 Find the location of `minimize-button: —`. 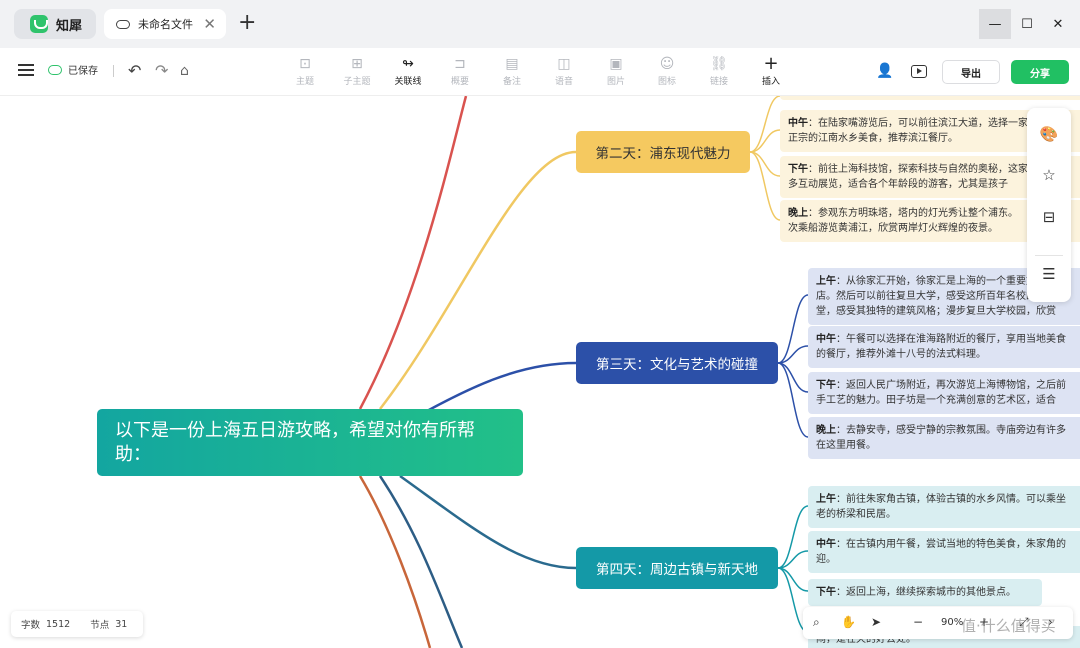

minimize-button: — is located at coordinates (995, 24).